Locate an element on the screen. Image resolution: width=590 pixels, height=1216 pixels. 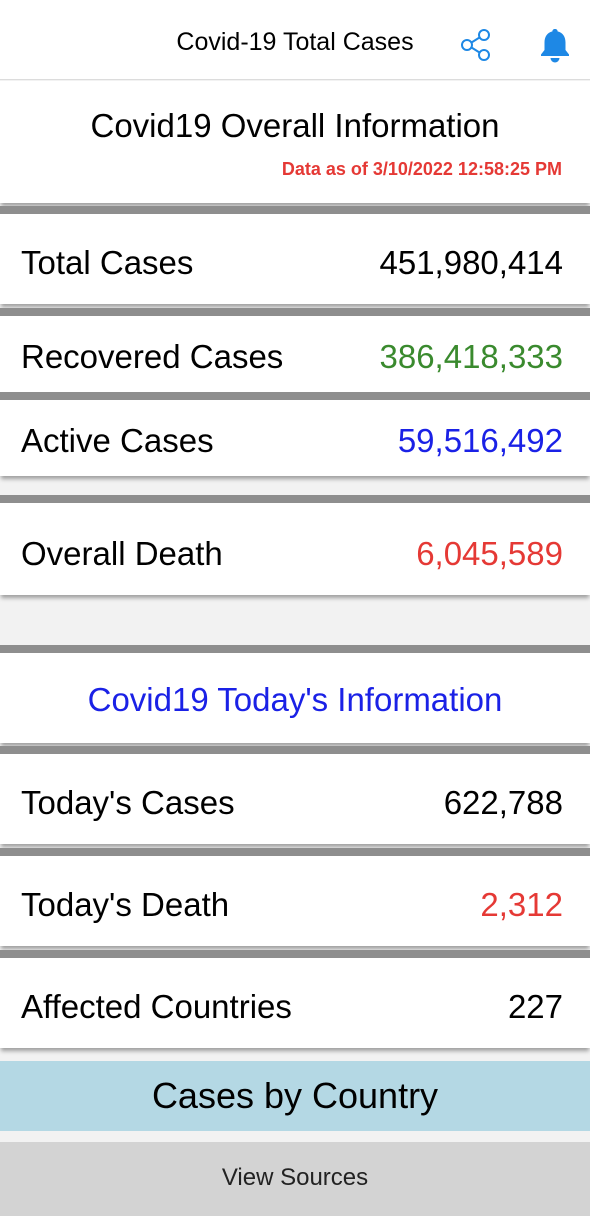
stat-row-todays-death: Today's Death 2,312 is located at coordinates (295, 897).